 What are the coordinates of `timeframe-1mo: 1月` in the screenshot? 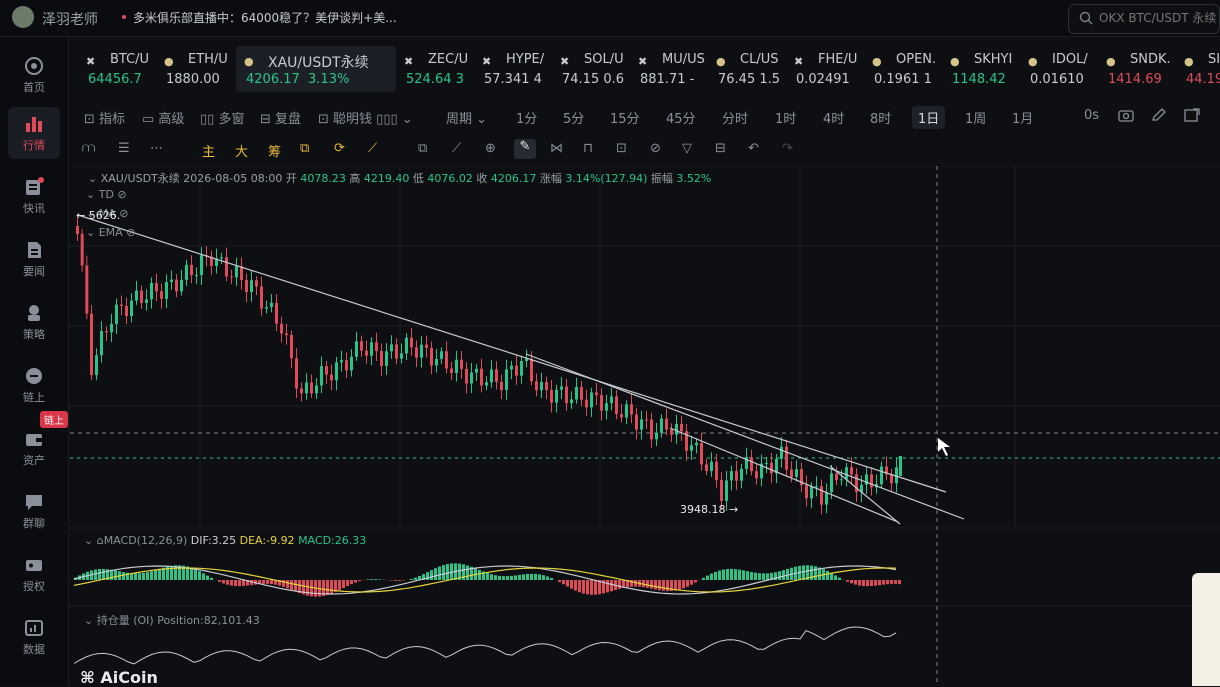 It's located at (1022, 117).